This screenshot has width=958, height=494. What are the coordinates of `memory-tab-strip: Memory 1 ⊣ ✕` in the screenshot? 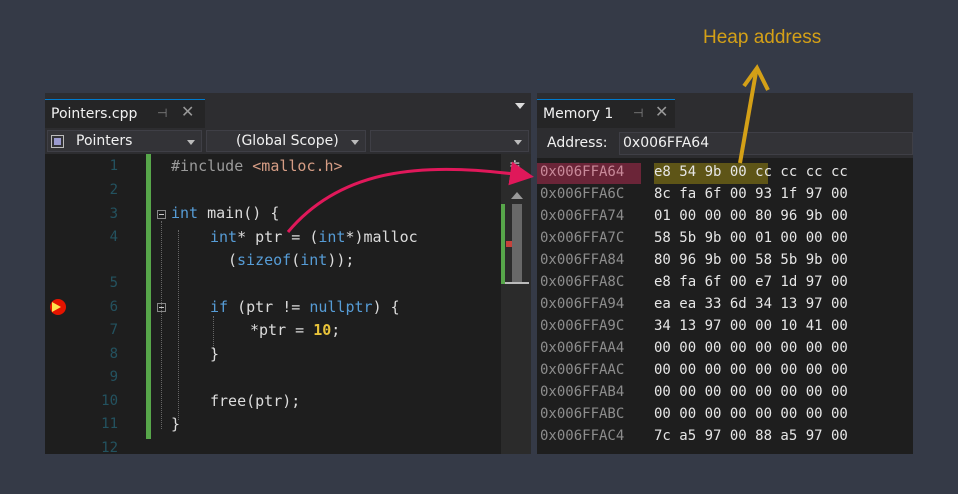 It's located at (725, 110).